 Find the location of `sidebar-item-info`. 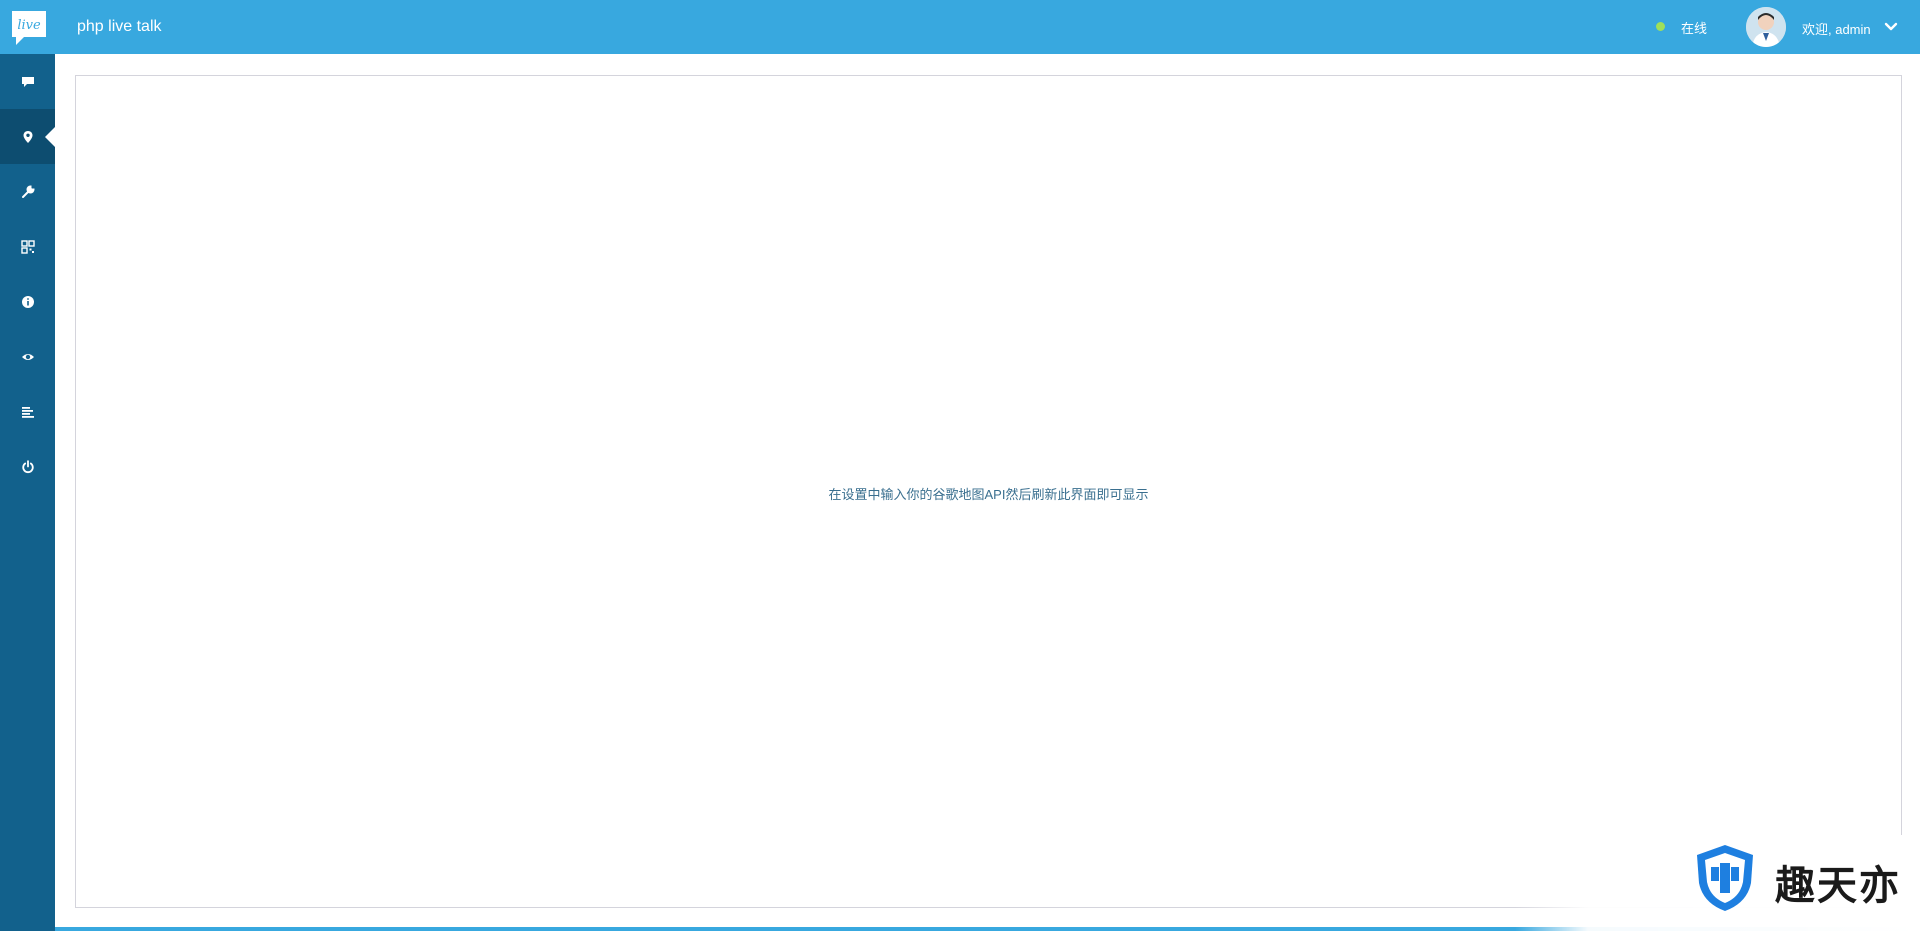

sidebar-item-info is located at coordinates (27, 301).